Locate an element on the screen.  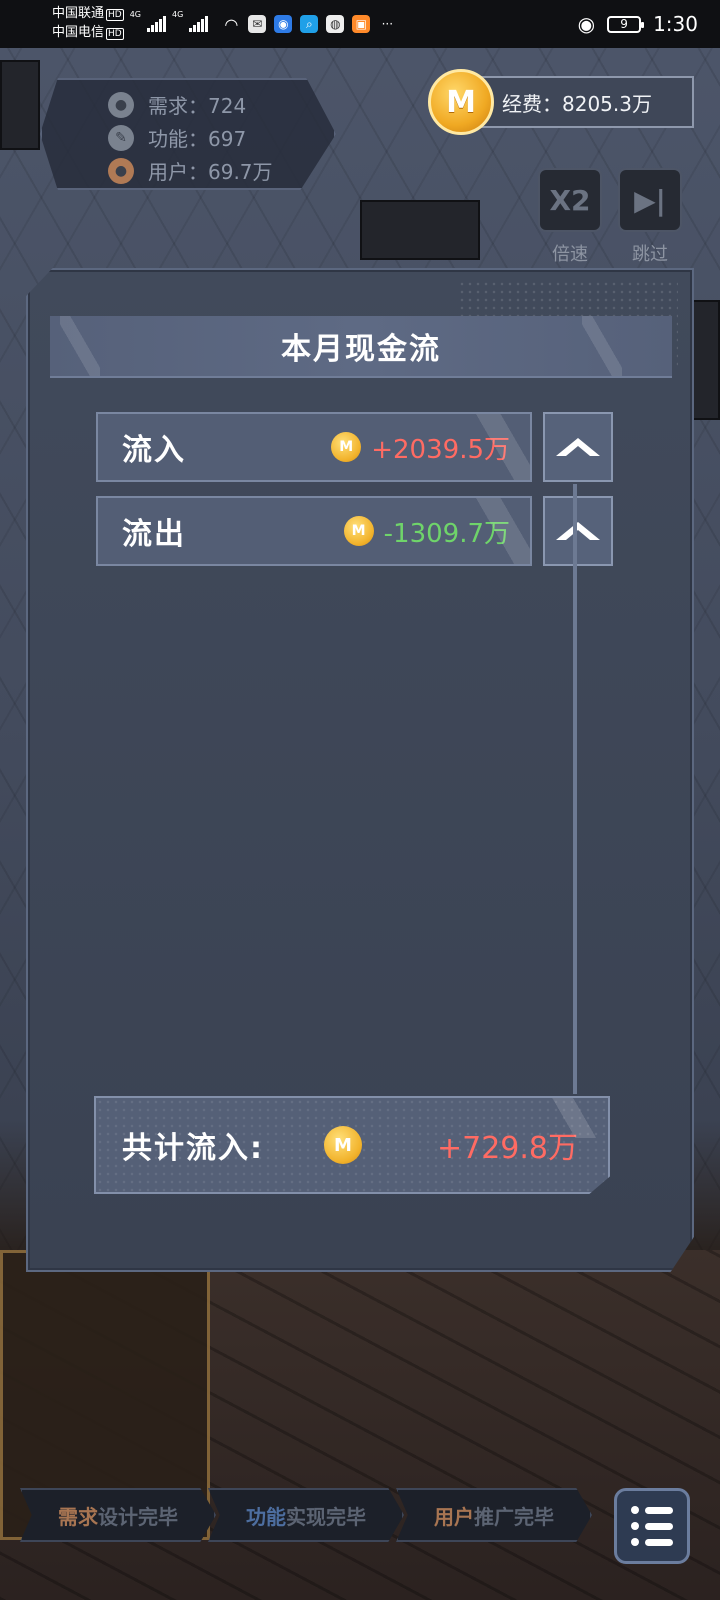
inflow-label: 流入 is located at coordinates (154, 450).